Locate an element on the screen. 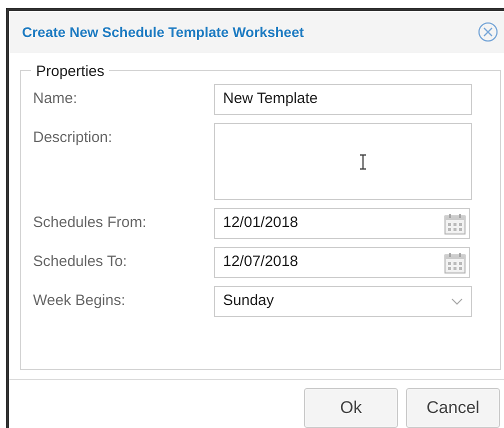 The image size is (504, 428). text-cursor-icon is located at coordinates (363, 162).